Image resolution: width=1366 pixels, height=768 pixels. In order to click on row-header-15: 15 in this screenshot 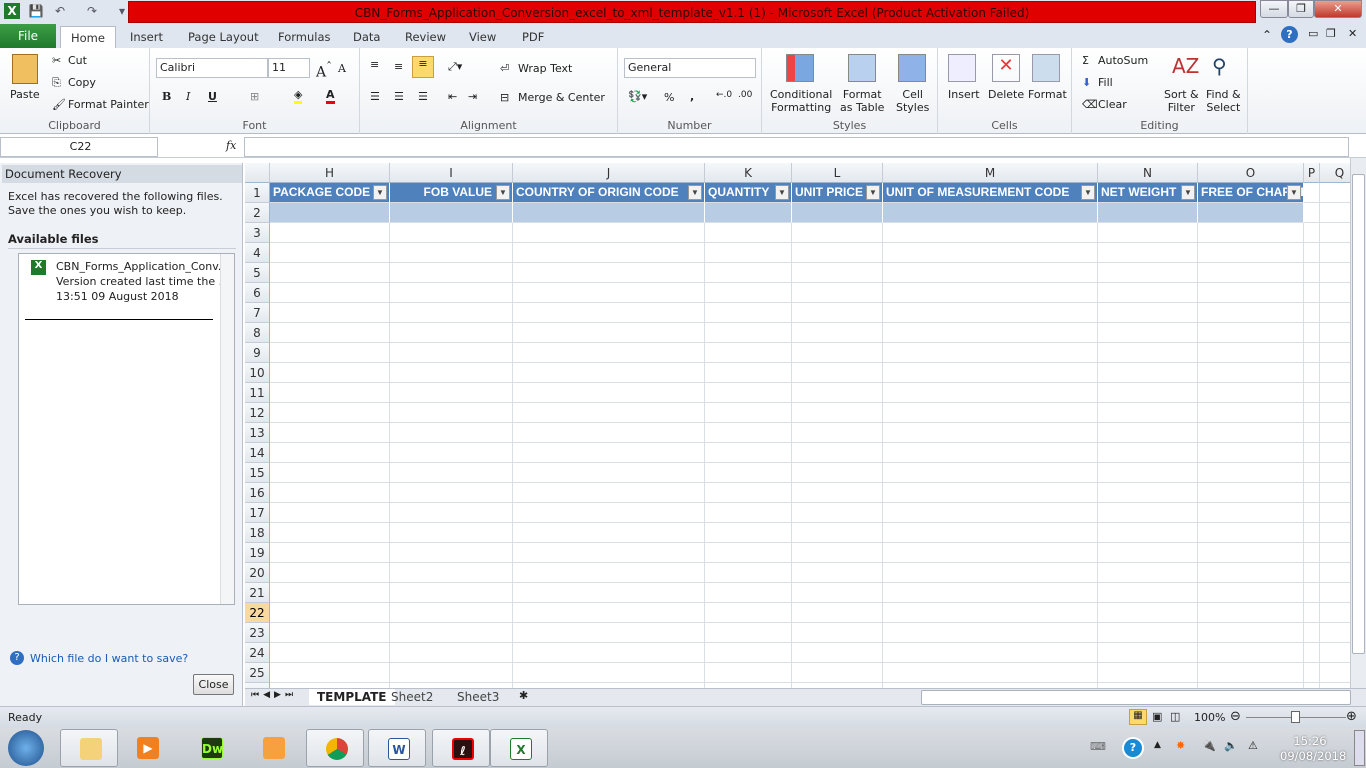, I will do `click(257, 473)`.